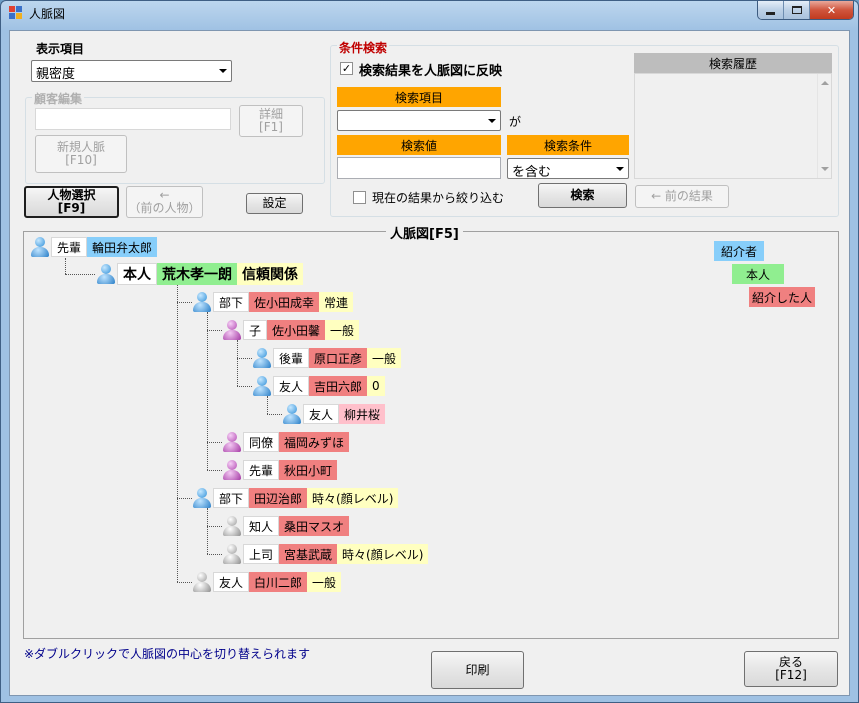 Image resolution: width=859 pixels, height=703 pixels. I want to click on prev-person-button-label: （前の人物）, so click(164, 208).